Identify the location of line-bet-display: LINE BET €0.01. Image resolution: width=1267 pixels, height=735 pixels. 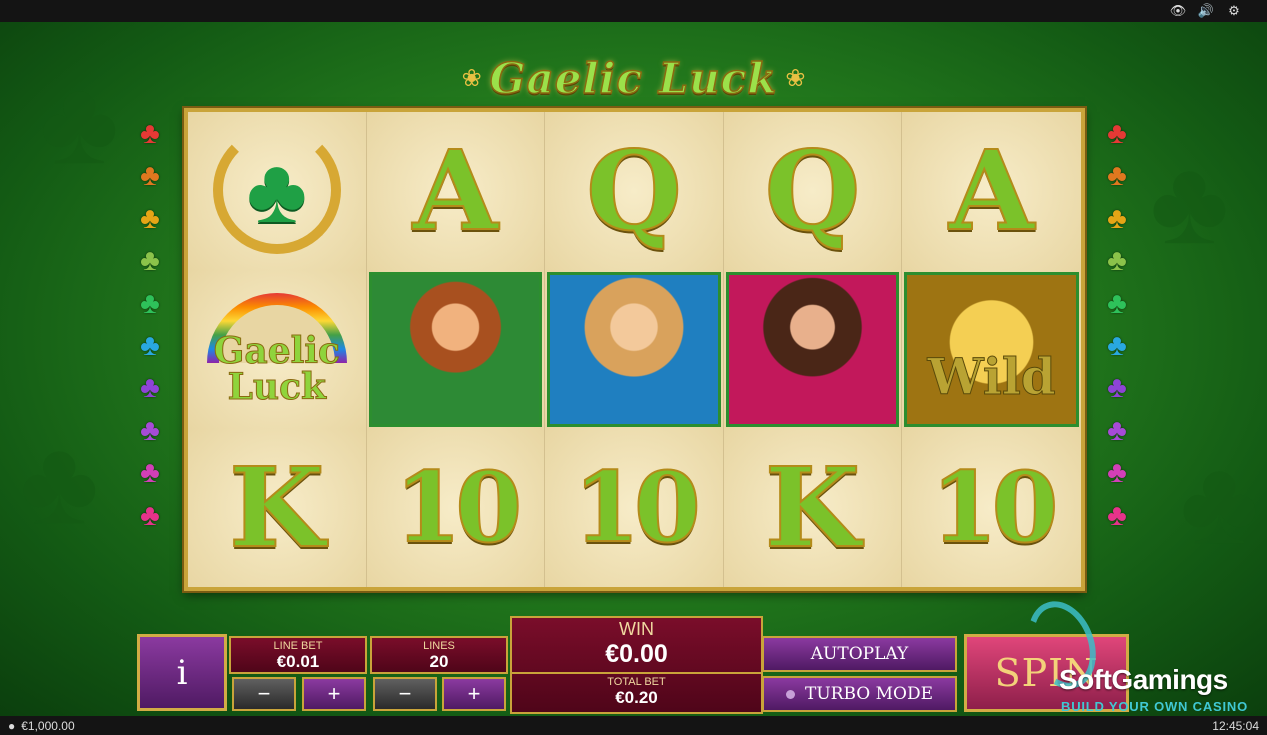
(298, 655).